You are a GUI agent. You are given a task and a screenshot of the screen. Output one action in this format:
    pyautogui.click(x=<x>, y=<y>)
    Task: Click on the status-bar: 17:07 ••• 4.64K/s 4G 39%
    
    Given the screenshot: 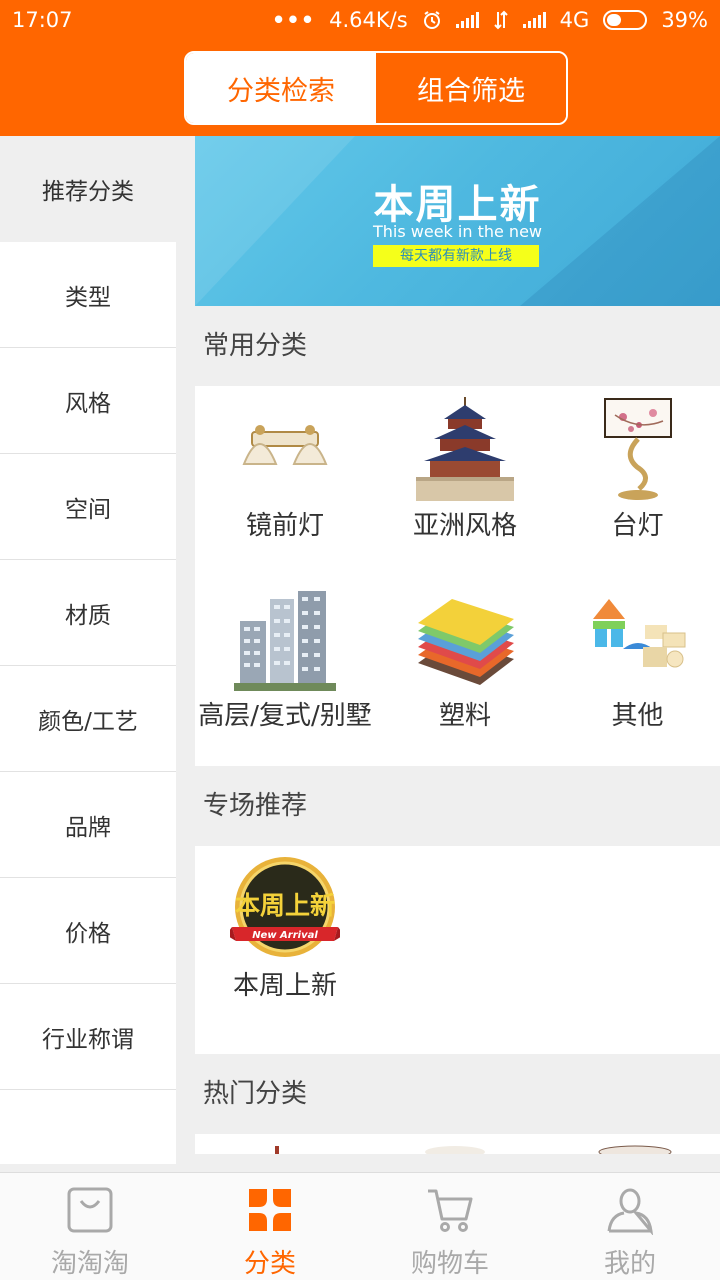 What is the action you would take?
    pyautogui.click(x=360, y=21)
    